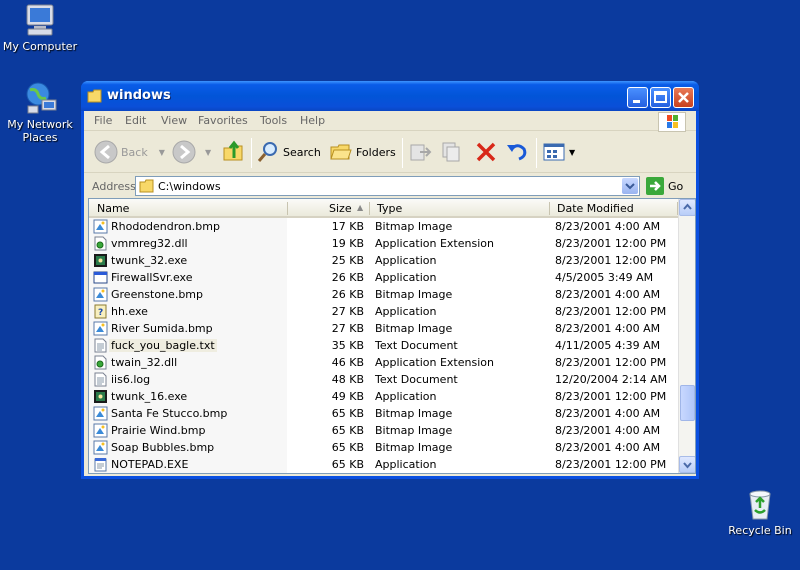 This screenshot has height=570, width=800. What do you see at coordinates (660, 97) in the screenshot?
I see `maximize-button` at bounding box center [660, 97].